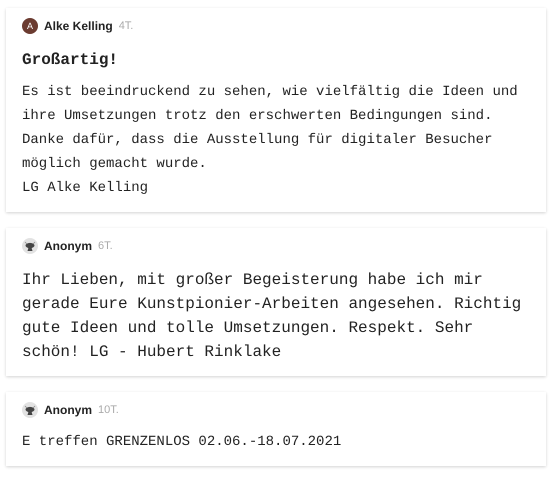  What do you see at coordinates (71, 60) in the screenshot?
I see `comment-title: Großartig!` at bounding box center [71, 60].